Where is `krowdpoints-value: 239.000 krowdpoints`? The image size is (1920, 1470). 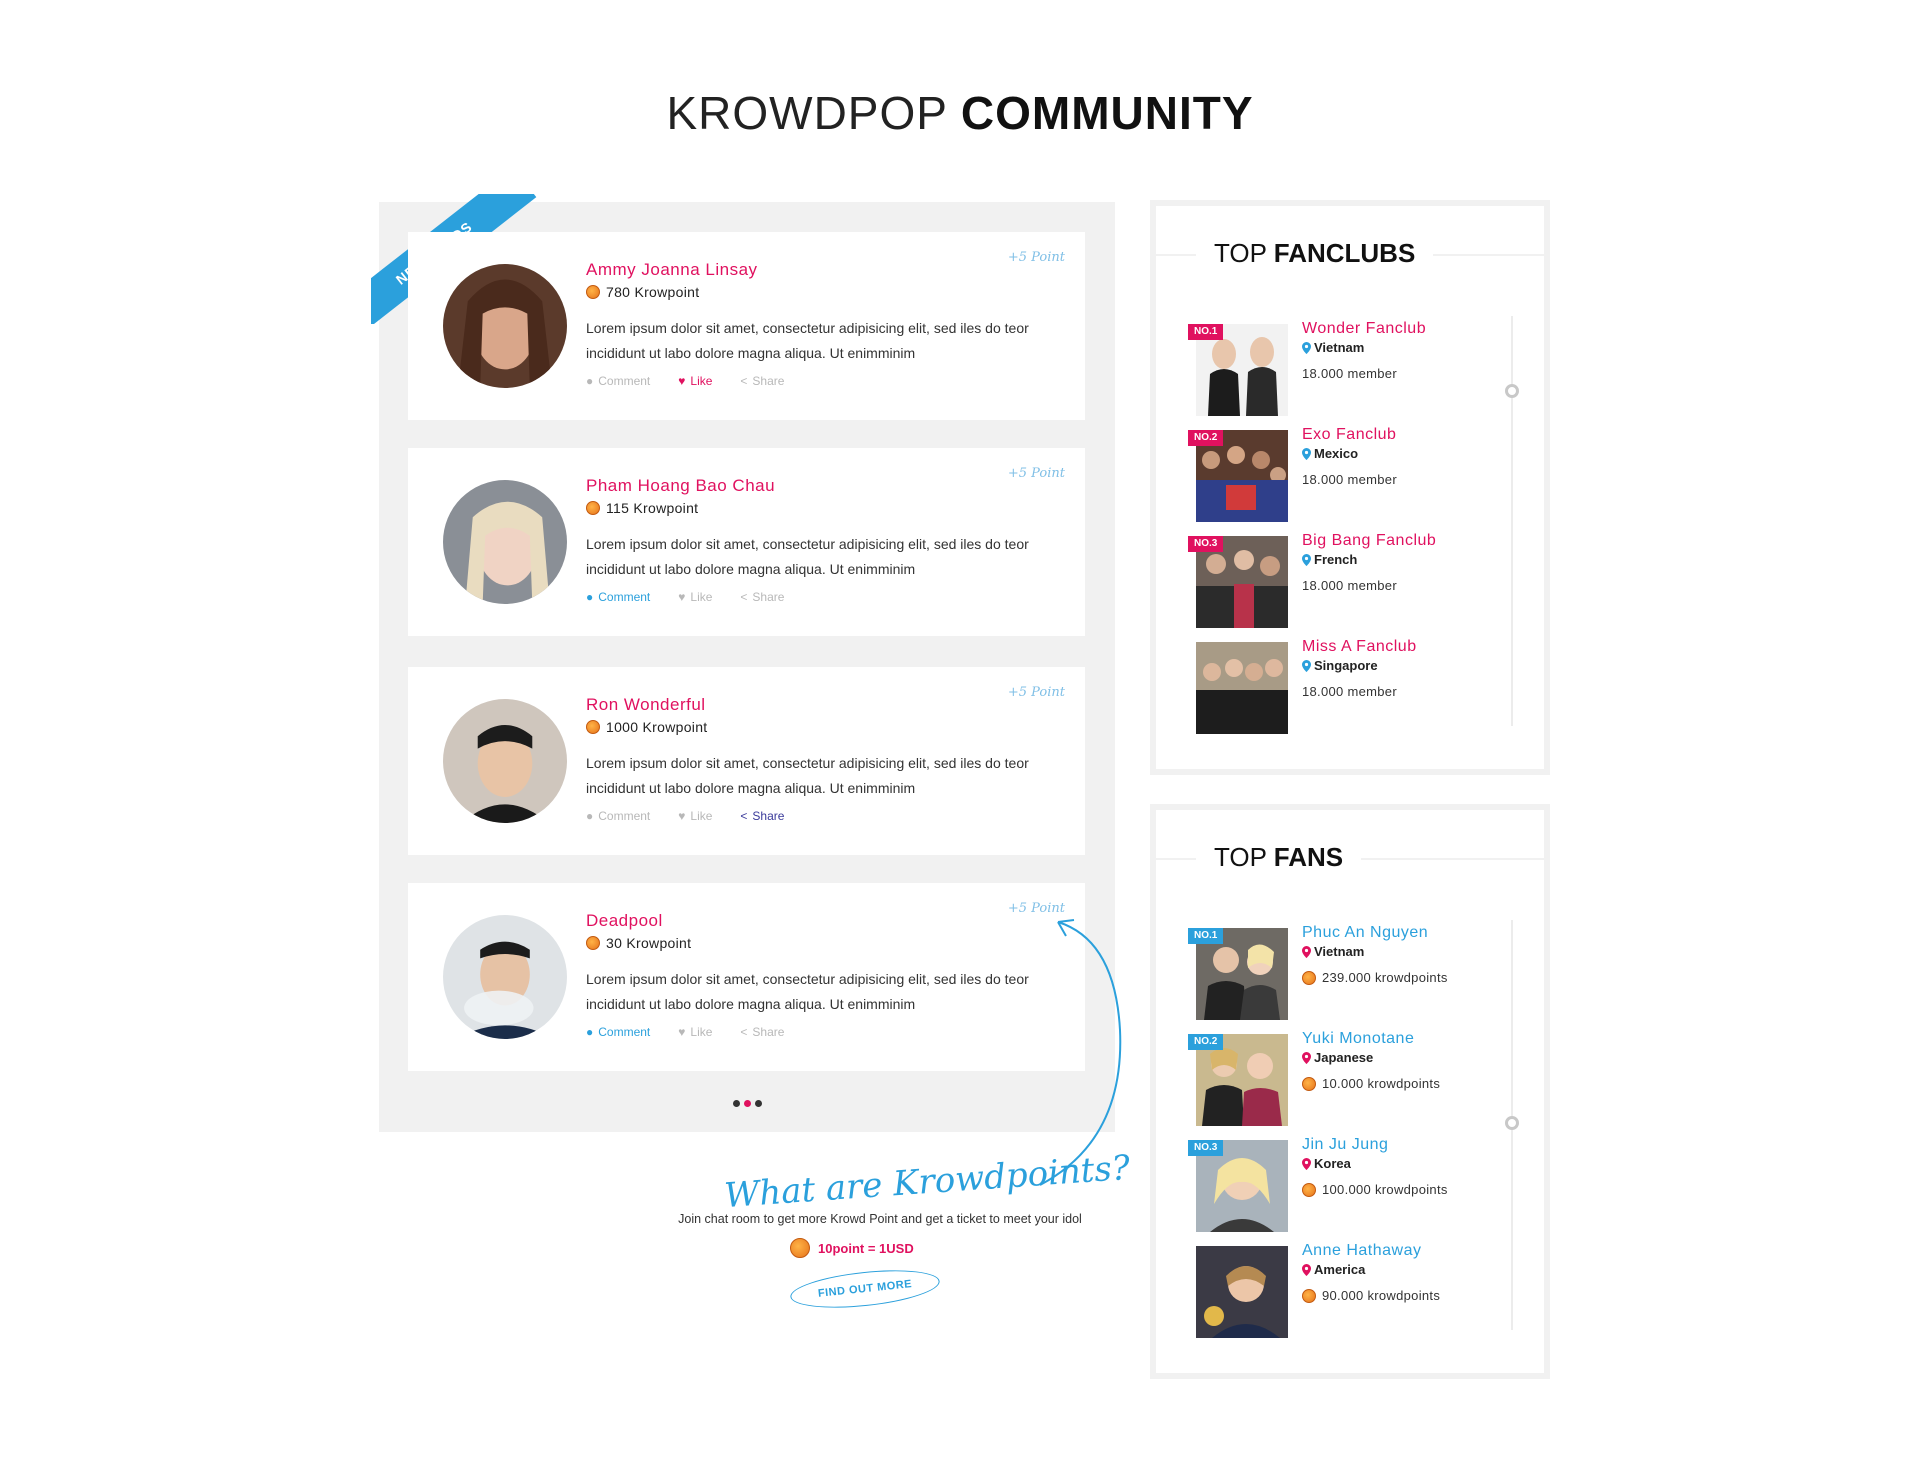
krowdpoints-value: 239.000 krowdpoints is located at coordinates (1385, 977).